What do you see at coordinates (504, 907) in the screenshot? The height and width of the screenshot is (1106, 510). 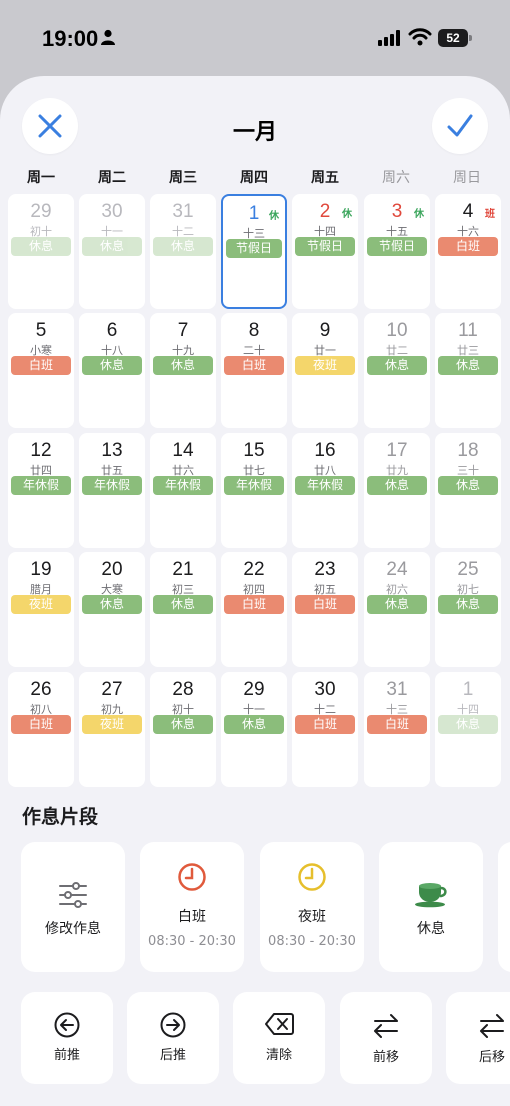 I see `segment-more` at bounding box center [504, 907].